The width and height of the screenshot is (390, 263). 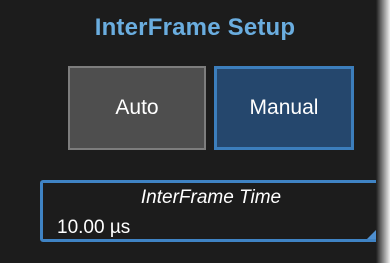 I want to click on interframe-time-label: InterFrame Time, so click(x=211, y=197).